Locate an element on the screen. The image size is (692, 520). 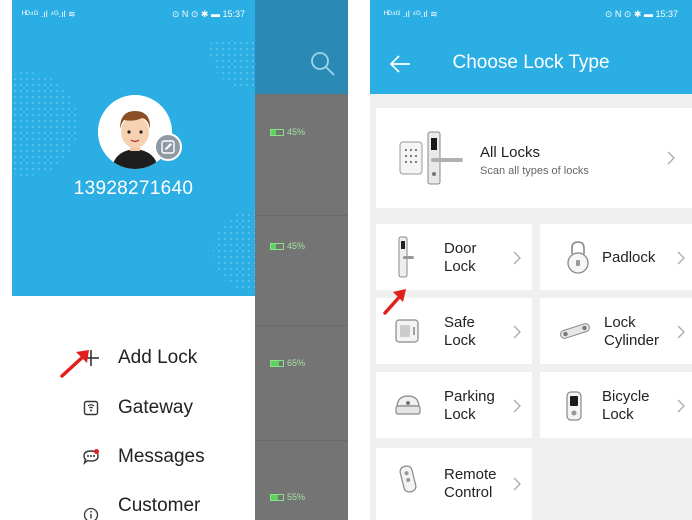
all-locks-card: All Locks Scan all types of locks is located at coordinates (534, 158).